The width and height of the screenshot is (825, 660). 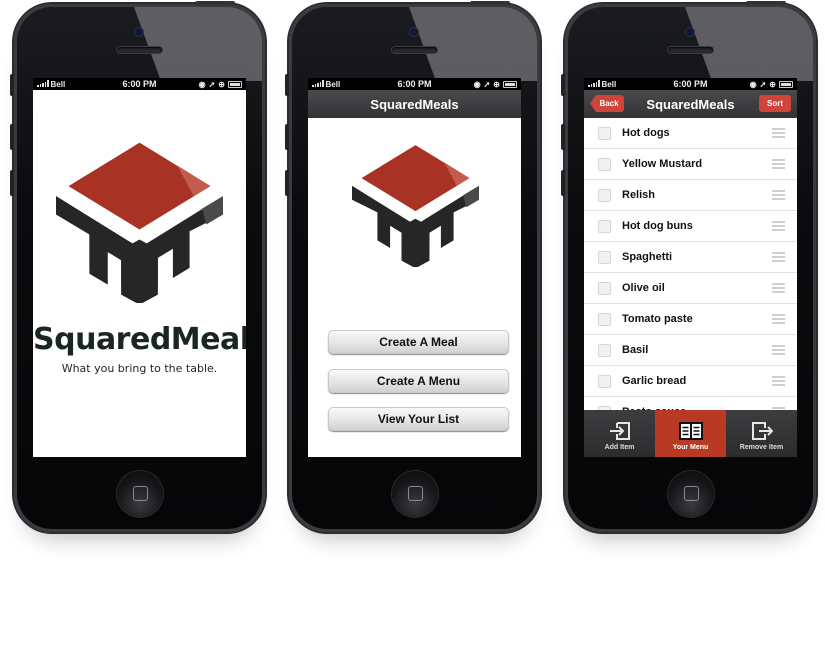 What do you see at coordinates (139, 339) in the screenshot?
I see `app-name: SquaredMeals` at bounding box center [139, 339].